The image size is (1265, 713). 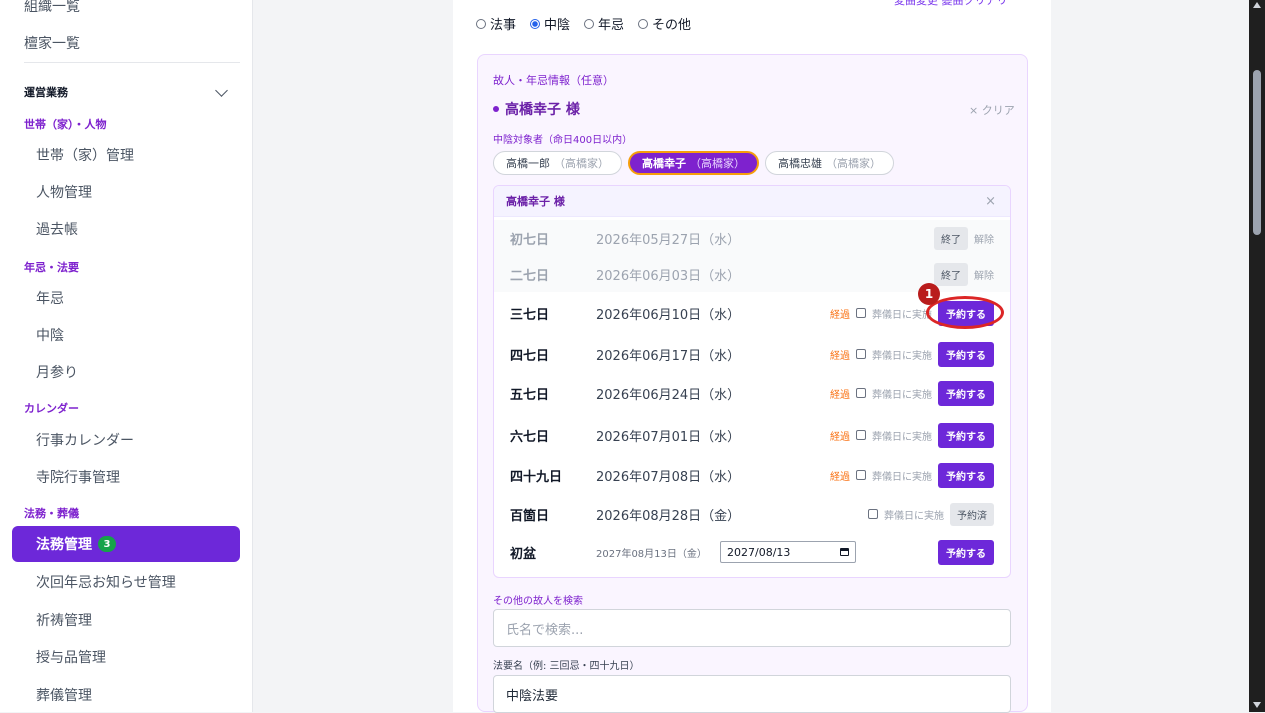 I want to click on radio-nenki: 年忌, so click(x=604, y=23).